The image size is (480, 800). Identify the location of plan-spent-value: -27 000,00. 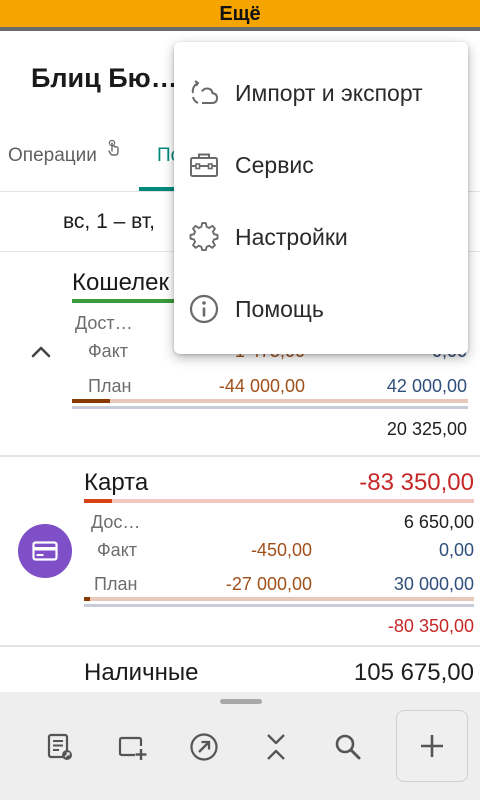
(268, 584).